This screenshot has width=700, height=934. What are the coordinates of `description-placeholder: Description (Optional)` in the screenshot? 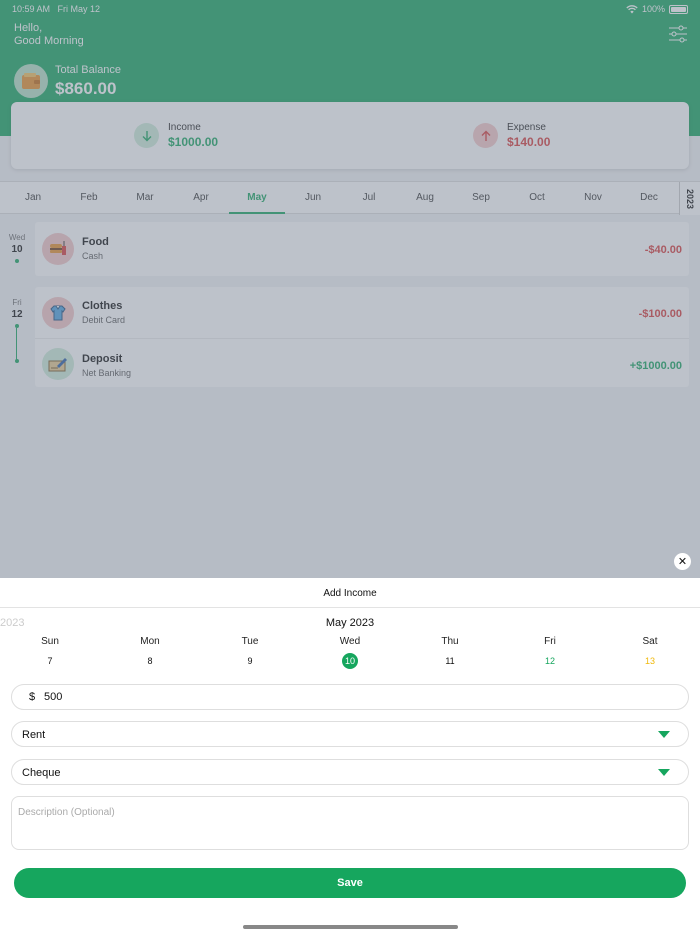 It's located at (66, 812).